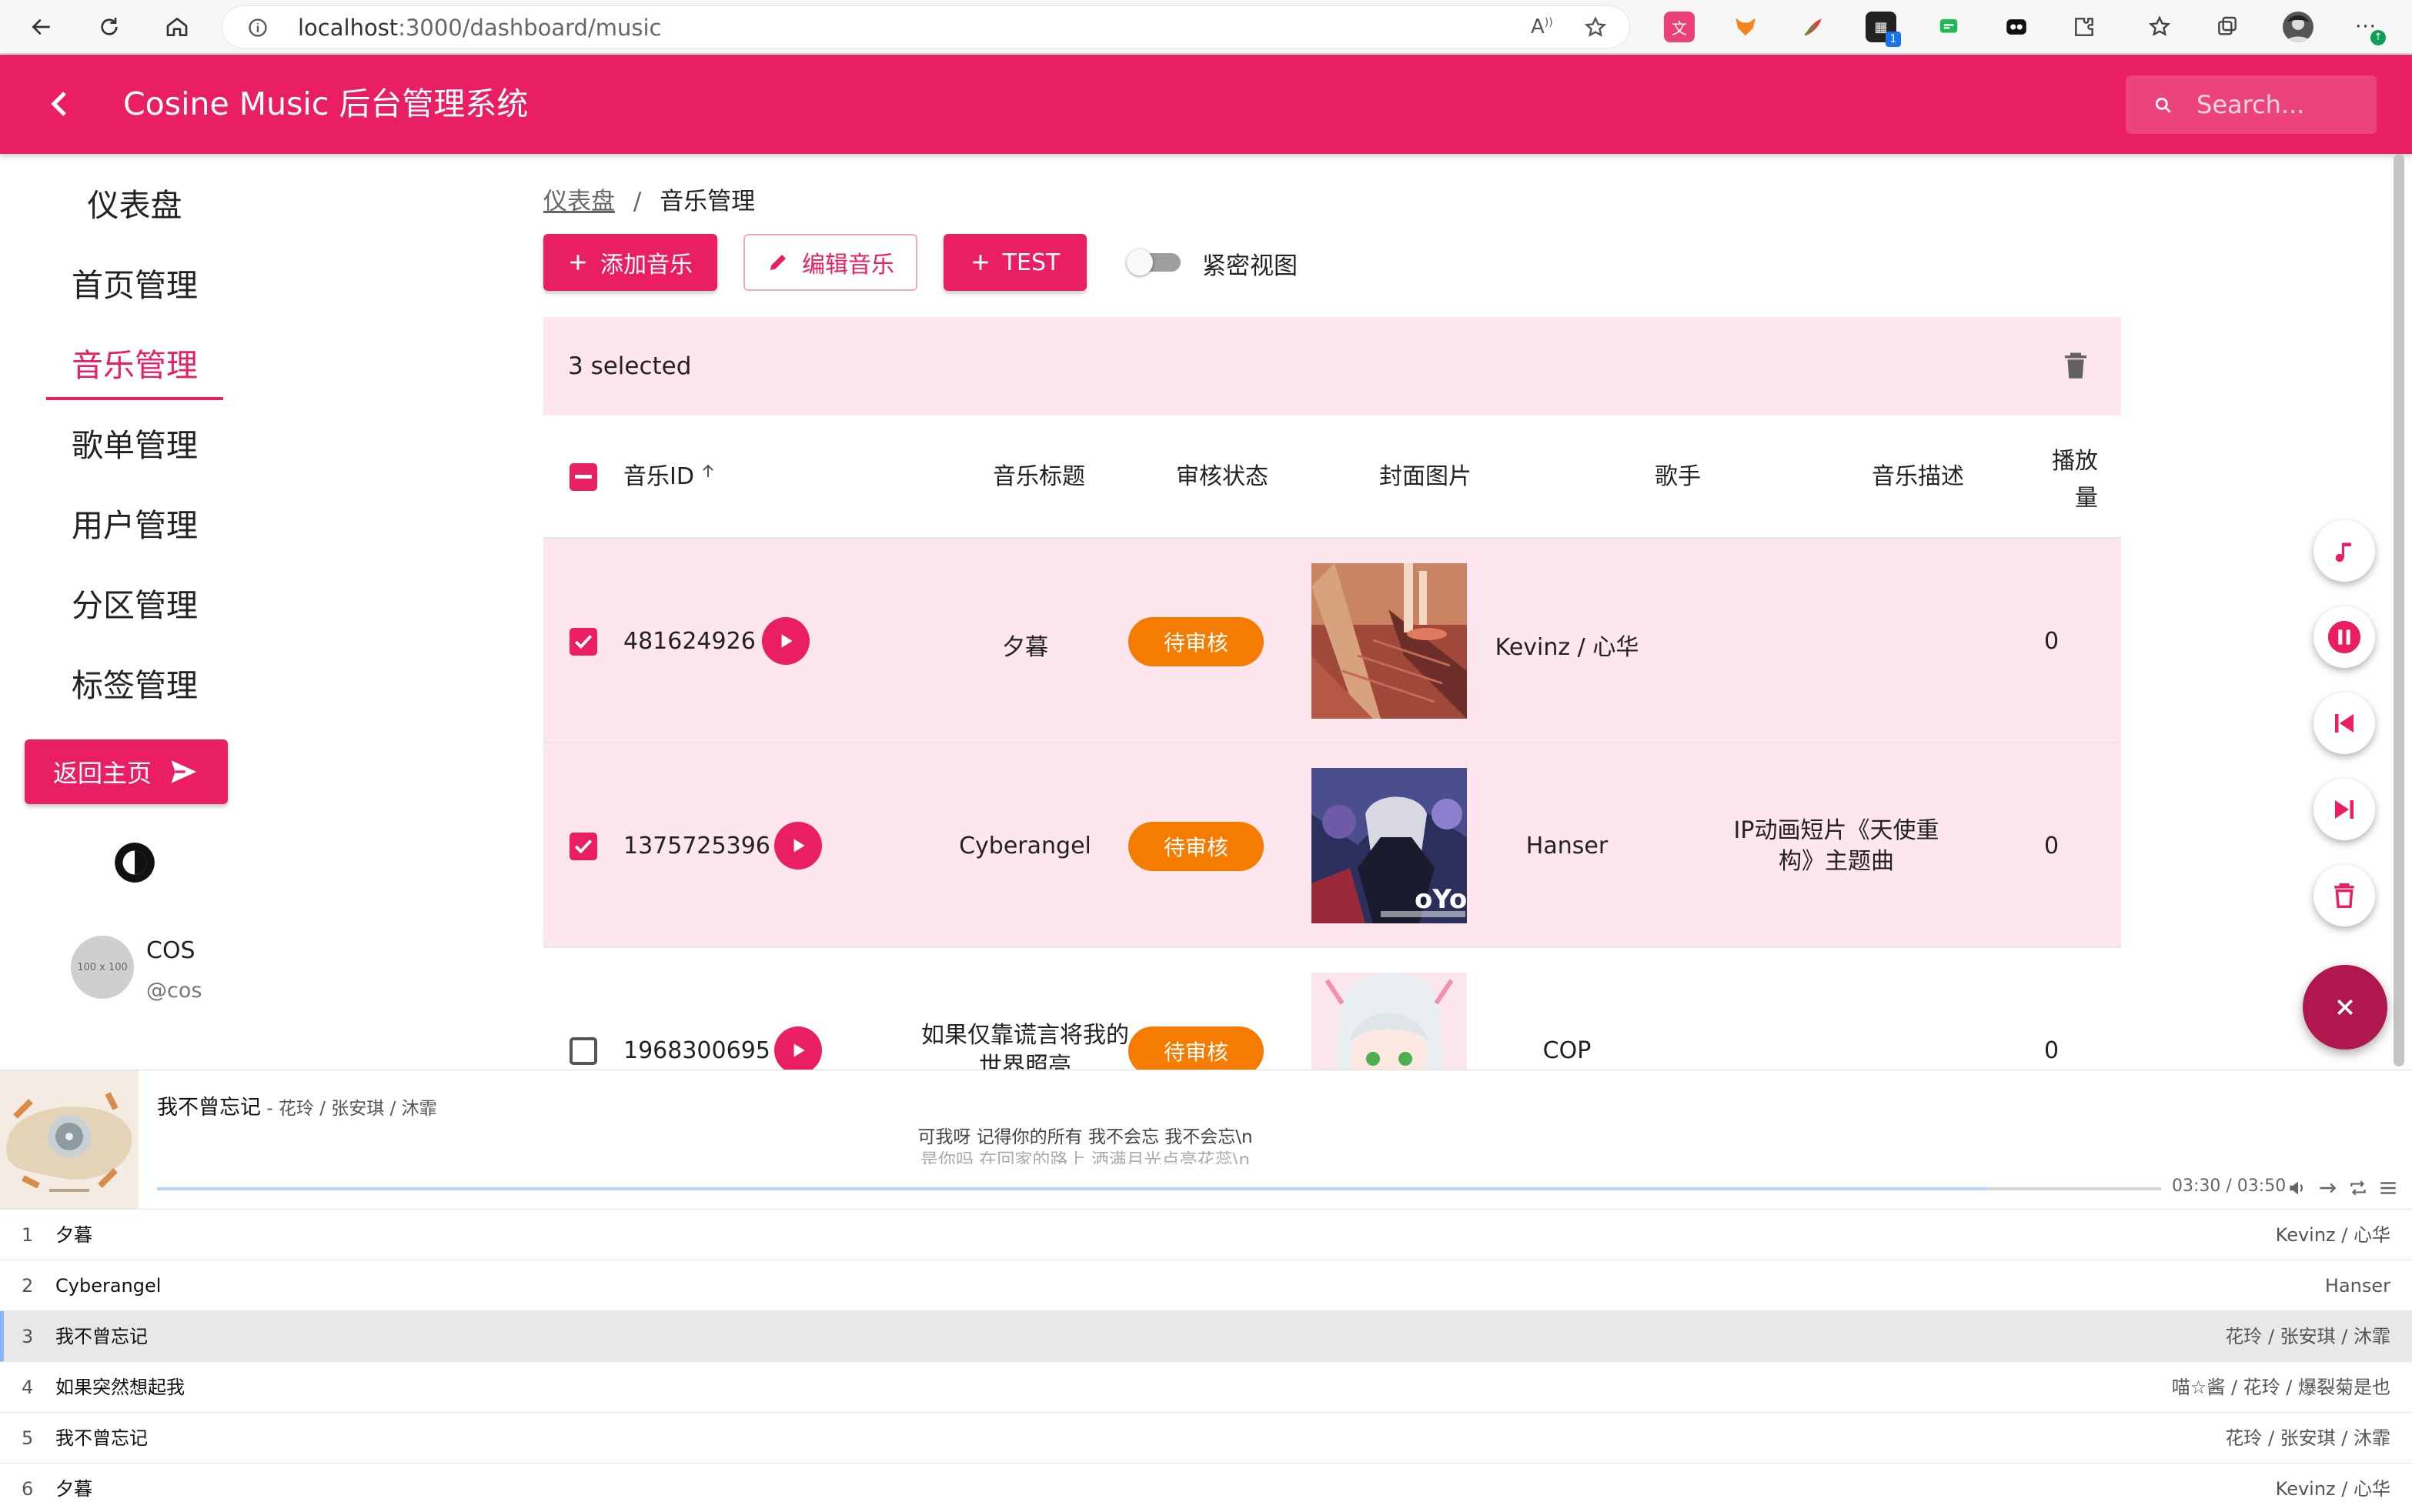  What do you see at coordinates (1206, 1235) in the screenshot?
I see `playlist-item: 1 夕暮 Kevinz / 心华` at bounding box center [1206, 1235].